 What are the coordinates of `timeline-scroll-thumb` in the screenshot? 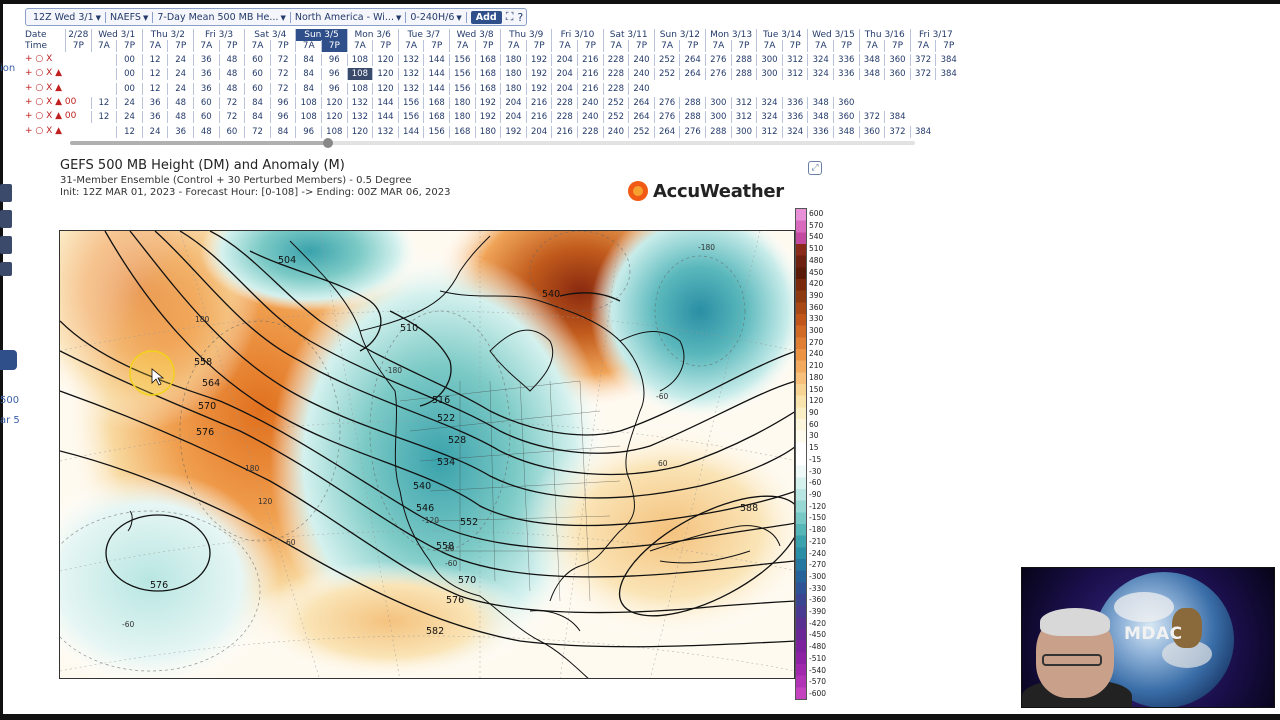 It's located at (200, 143).